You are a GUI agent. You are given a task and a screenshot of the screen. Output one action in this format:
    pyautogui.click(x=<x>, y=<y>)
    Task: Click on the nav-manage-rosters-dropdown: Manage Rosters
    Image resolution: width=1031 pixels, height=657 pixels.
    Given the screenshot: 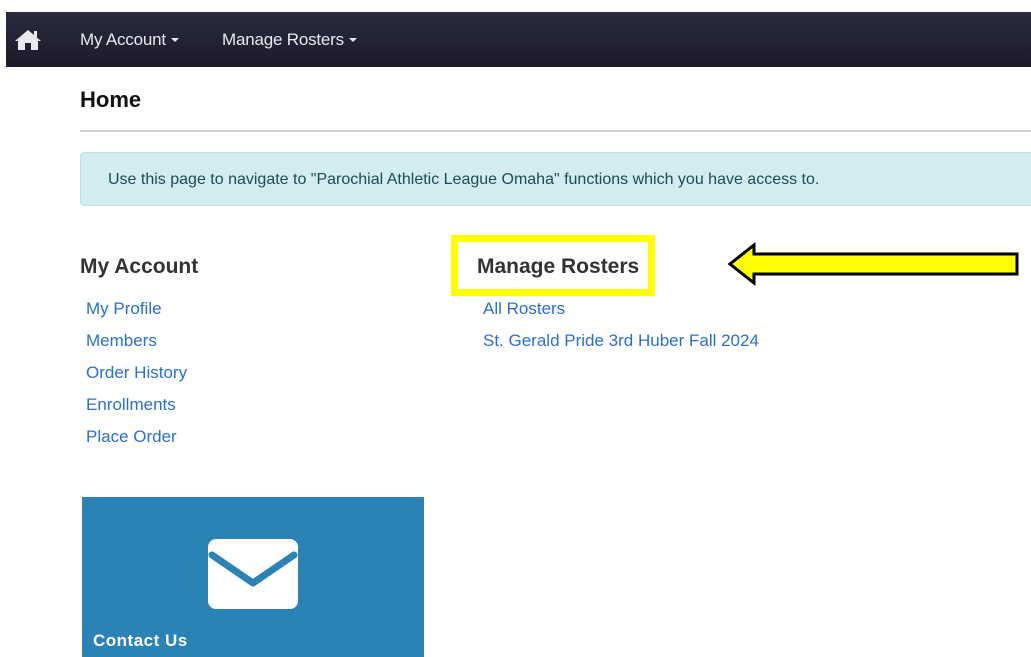 What is the action you would take?
    pyautogui.click(x=289, y=40)
    